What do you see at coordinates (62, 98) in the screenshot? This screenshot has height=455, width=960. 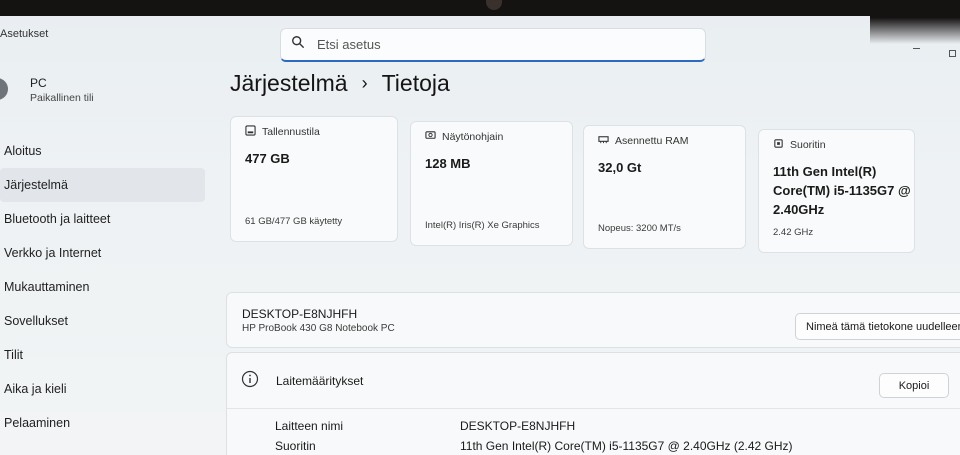 I see `account-type: Paikallinen tili` at bounding box center [62, 98].